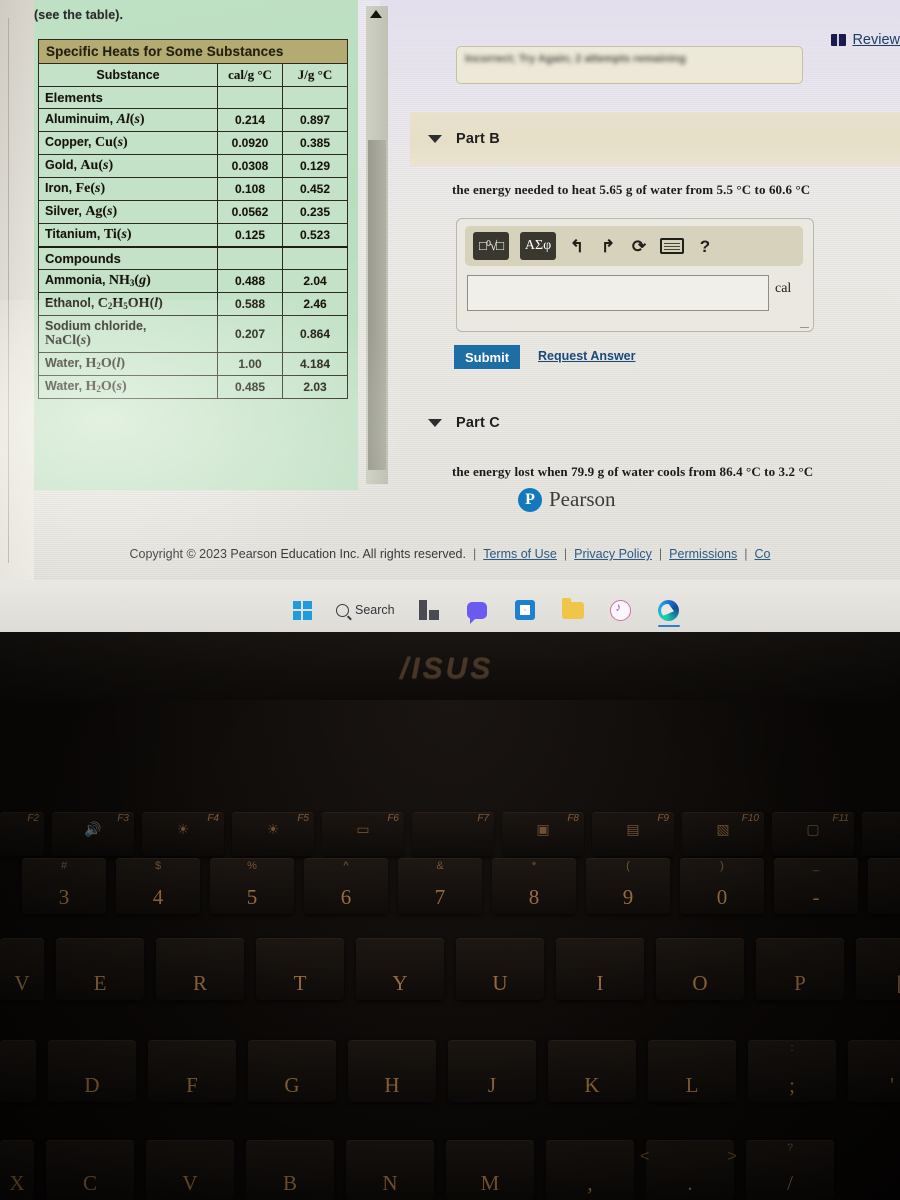 The width and height of the screenshot is (900, 1200). Describe the element at coordinates (491, 246) in the screenshot. I see `math-template-button: □⁰√□` at that location.